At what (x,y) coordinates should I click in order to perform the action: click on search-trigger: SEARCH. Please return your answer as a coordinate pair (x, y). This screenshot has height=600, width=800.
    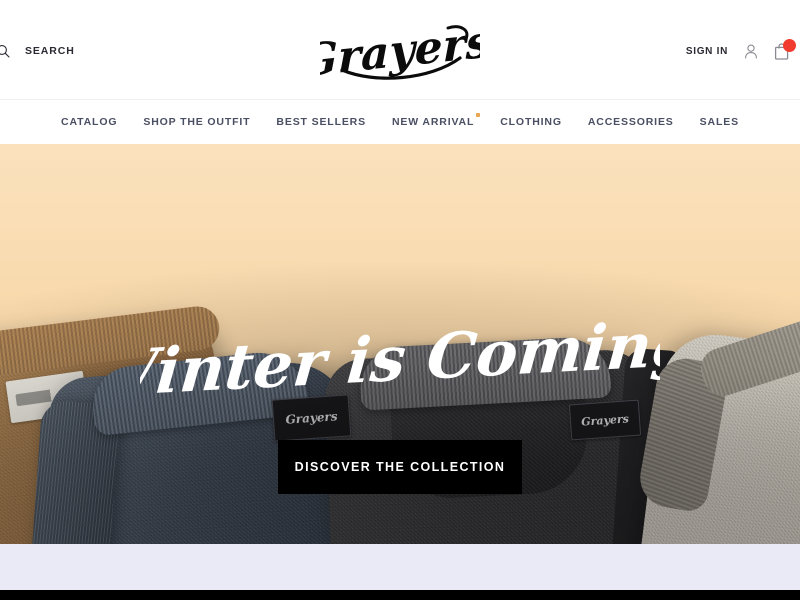
    Looking at the image, I should click on (37, 51).